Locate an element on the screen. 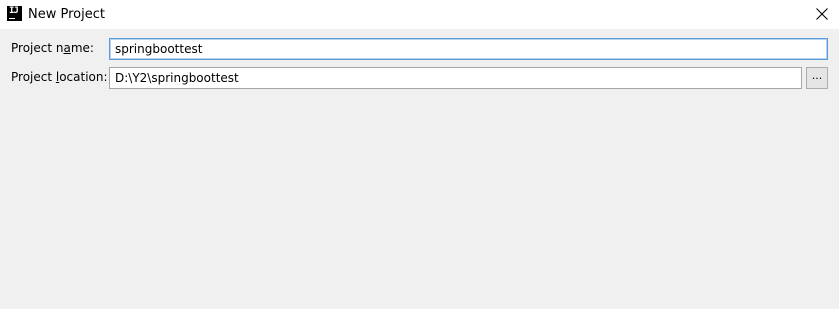 This screenshot has height=309, width=839. close-icon is located at coordinates (822, 14).